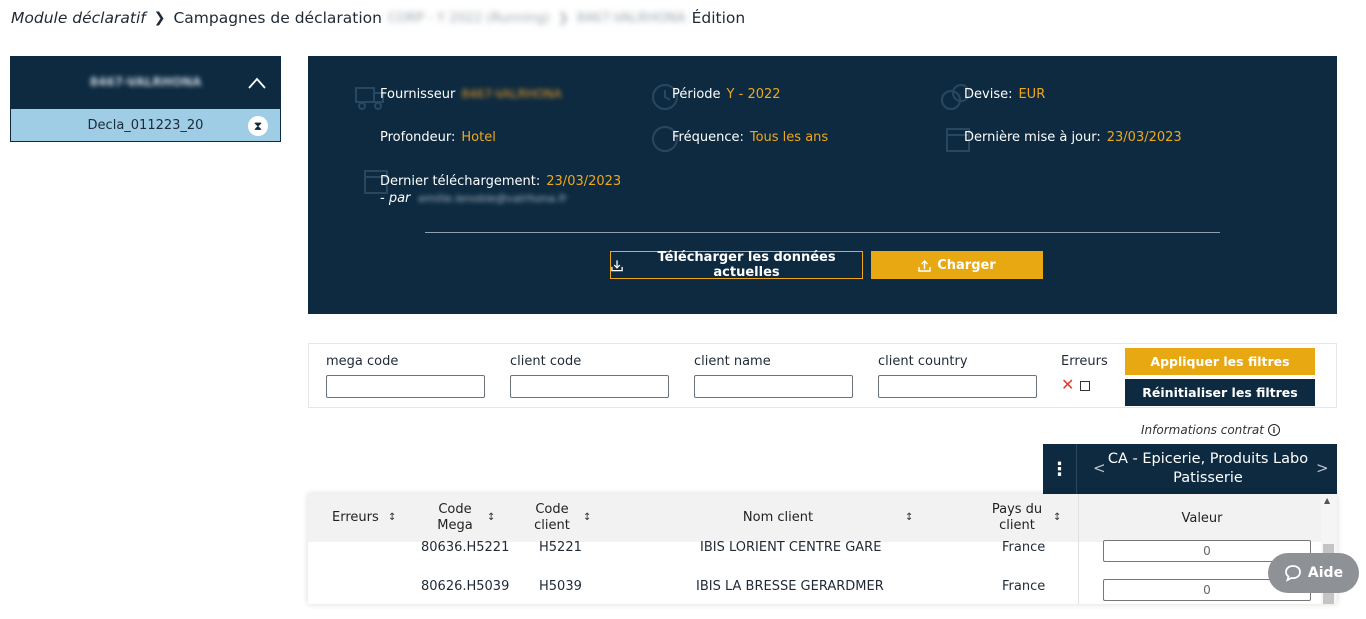 This screenshot has width=1366, height=619. What do you see at coordinates (584, 181) in the screenshot?
I see `dl-value: 23/03/2023` at bounding box center [584, 181].